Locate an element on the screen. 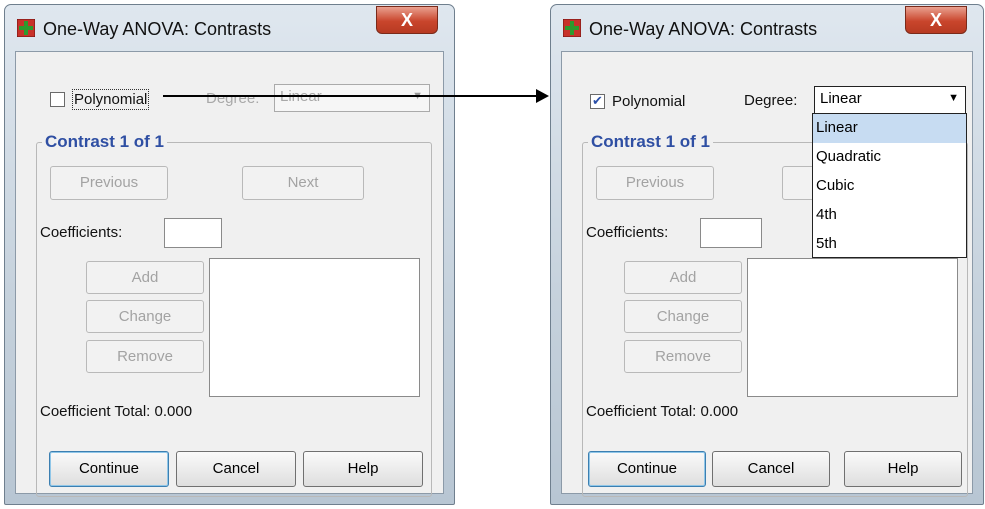 This screenshot has height=509, width=985. degree-value: Linear is located at coordinates (841, 98).